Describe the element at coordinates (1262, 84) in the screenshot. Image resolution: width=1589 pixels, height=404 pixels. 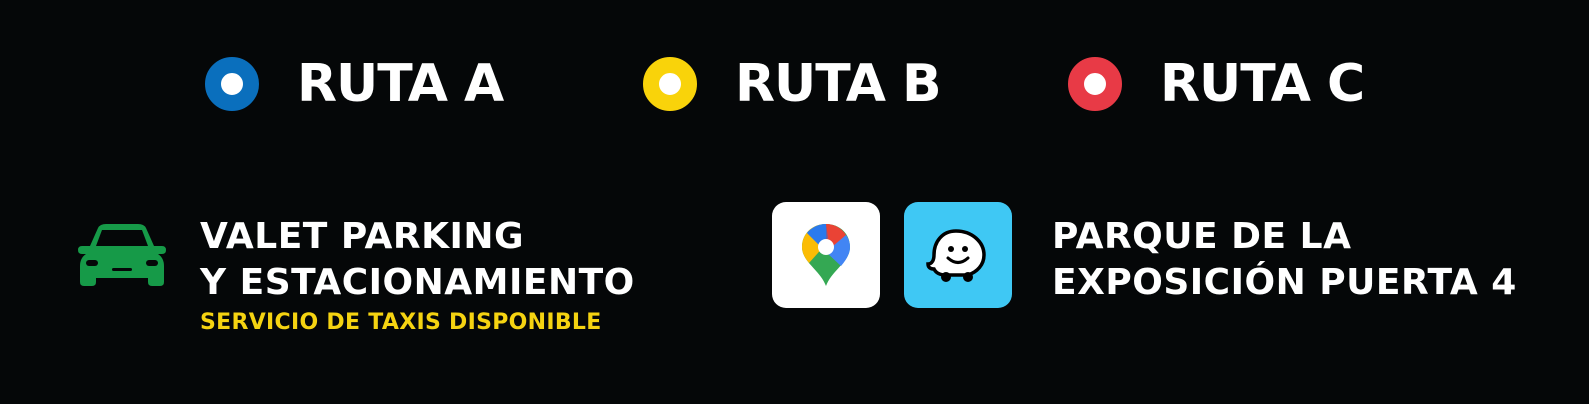
I see `route-c-label: RUTA C` at that location.